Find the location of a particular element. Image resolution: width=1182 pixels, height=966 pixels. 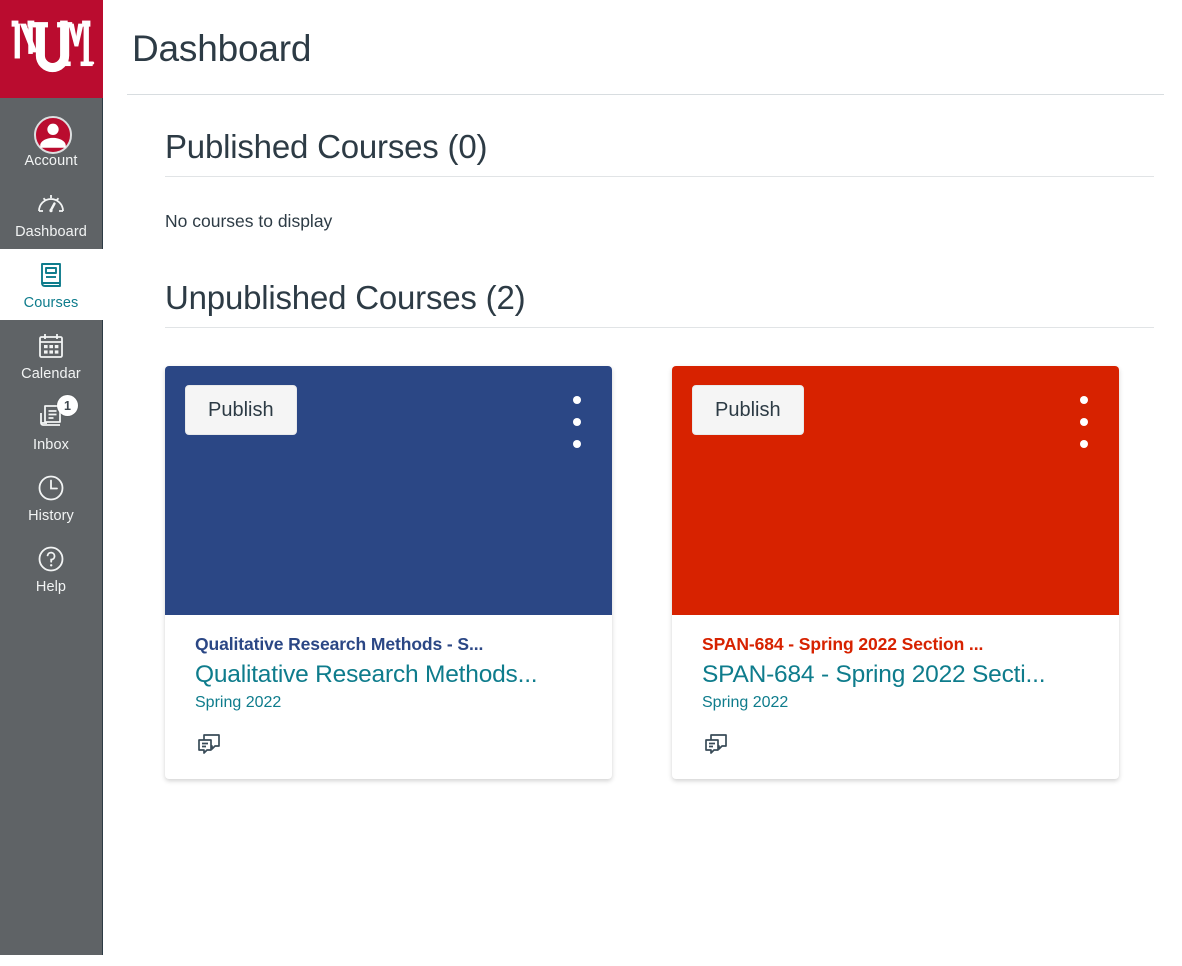

sidebar-label-dashboard: Dashboard is located at coordinates (51, 232).